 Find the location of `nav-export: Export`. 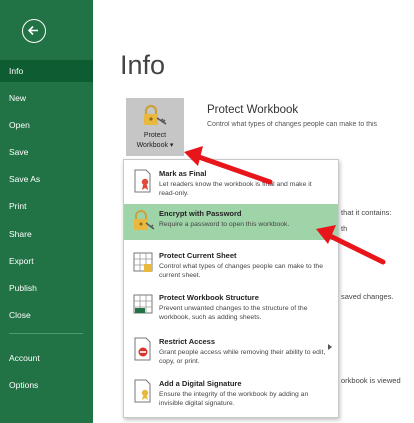

nav-export: Export is located at coordinates (46, 261).